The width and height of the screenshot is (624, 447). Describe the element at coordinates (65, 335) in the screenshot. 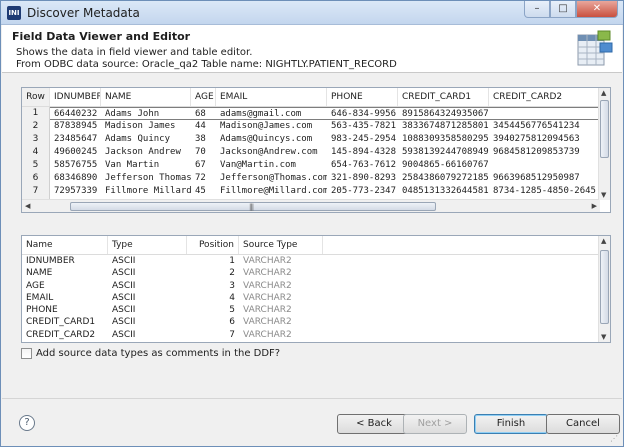

I see `table-cell: CREDIT_CARD2` at that location.